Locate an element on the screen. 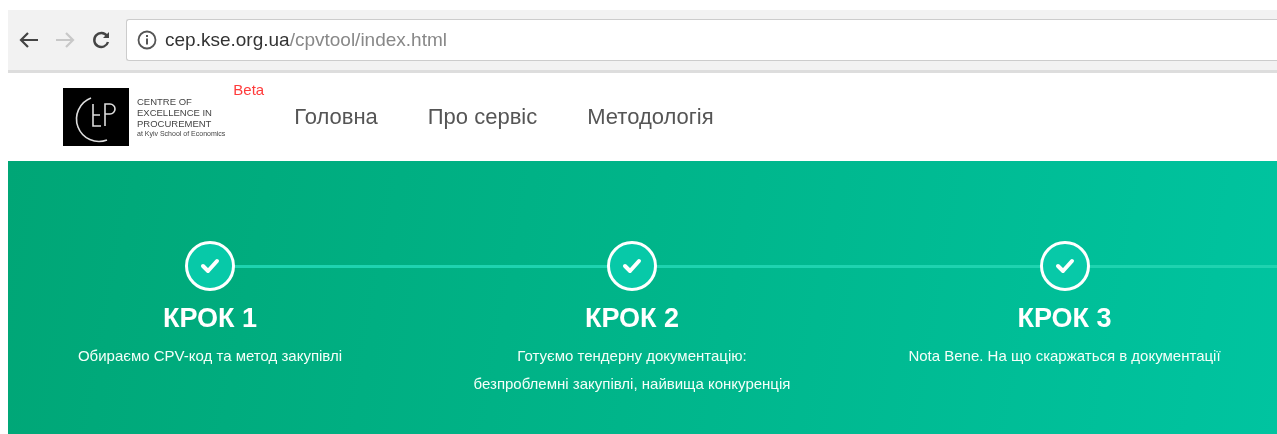  step-title: КРОК 1 is located at coordinates (210, 318).